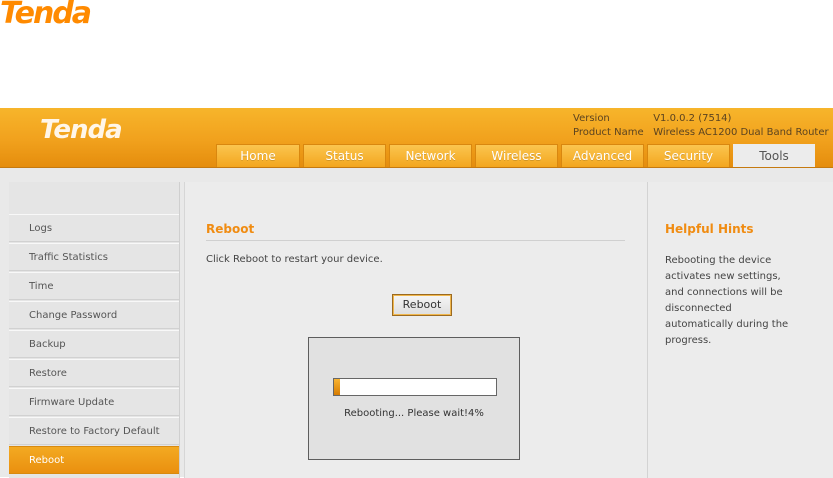 This screenshot has width=833, height=478. What do you see at coordinates (414, 398) in the screenshot?
I see `reboot-progress-dialog: Rebooting... Please wait!4%` at bounding box center [414, 398].